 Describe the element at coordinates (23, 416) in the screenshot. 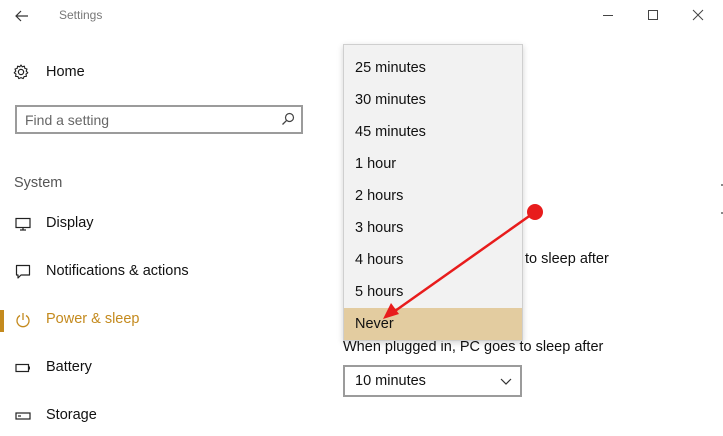

I see `storage-icon` at that location.